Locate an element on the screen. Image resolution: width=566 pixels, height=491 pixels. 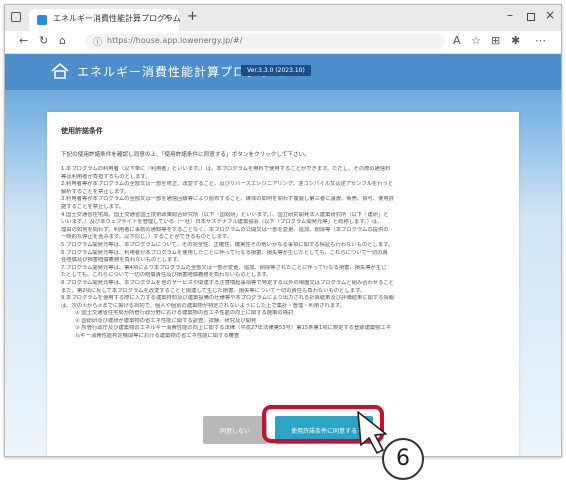
minimize-icon: – is located at coordinates (510, 15).